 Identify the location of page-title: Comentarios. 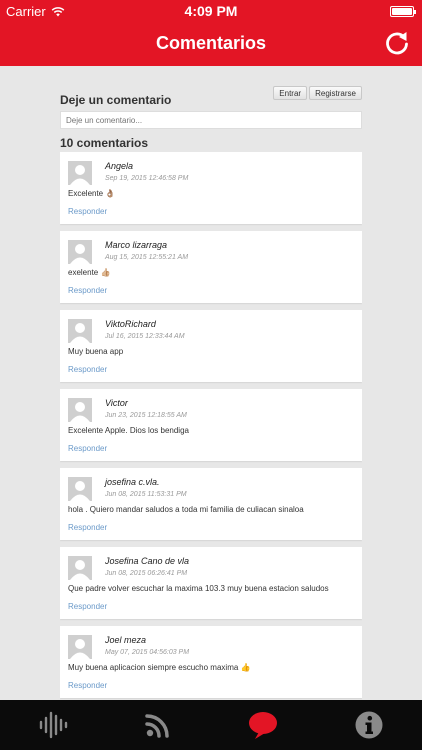
(211, 43).